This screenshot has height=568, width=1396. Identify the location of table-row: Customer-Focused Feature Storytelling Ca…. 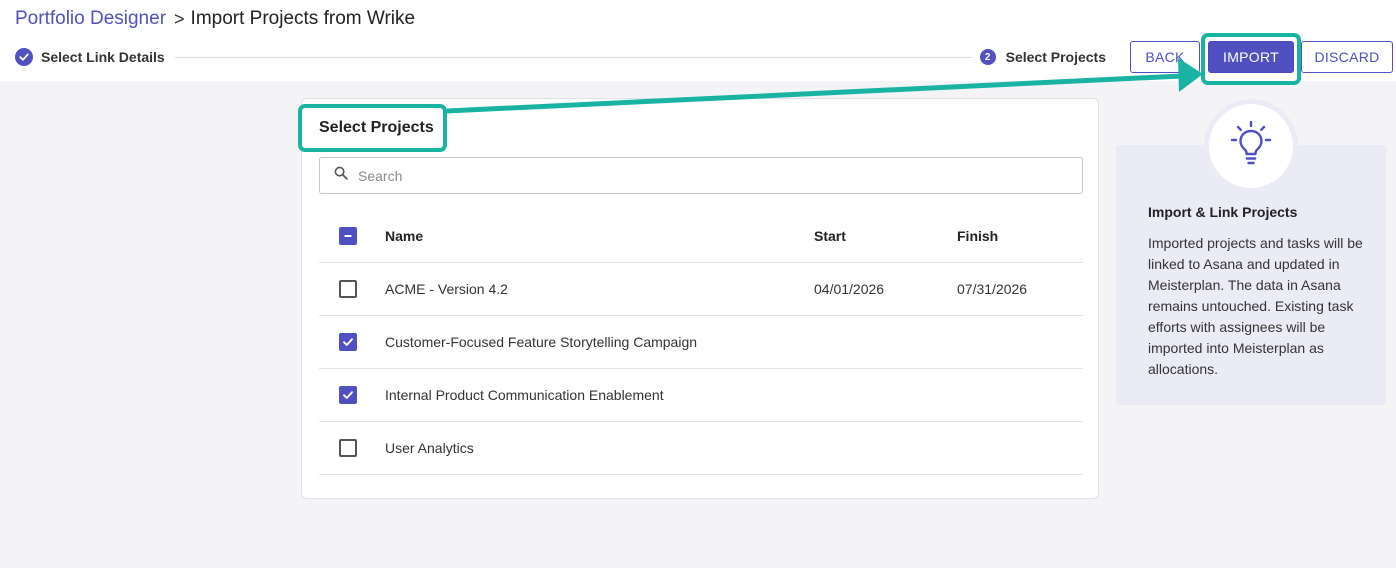
(701, 342).